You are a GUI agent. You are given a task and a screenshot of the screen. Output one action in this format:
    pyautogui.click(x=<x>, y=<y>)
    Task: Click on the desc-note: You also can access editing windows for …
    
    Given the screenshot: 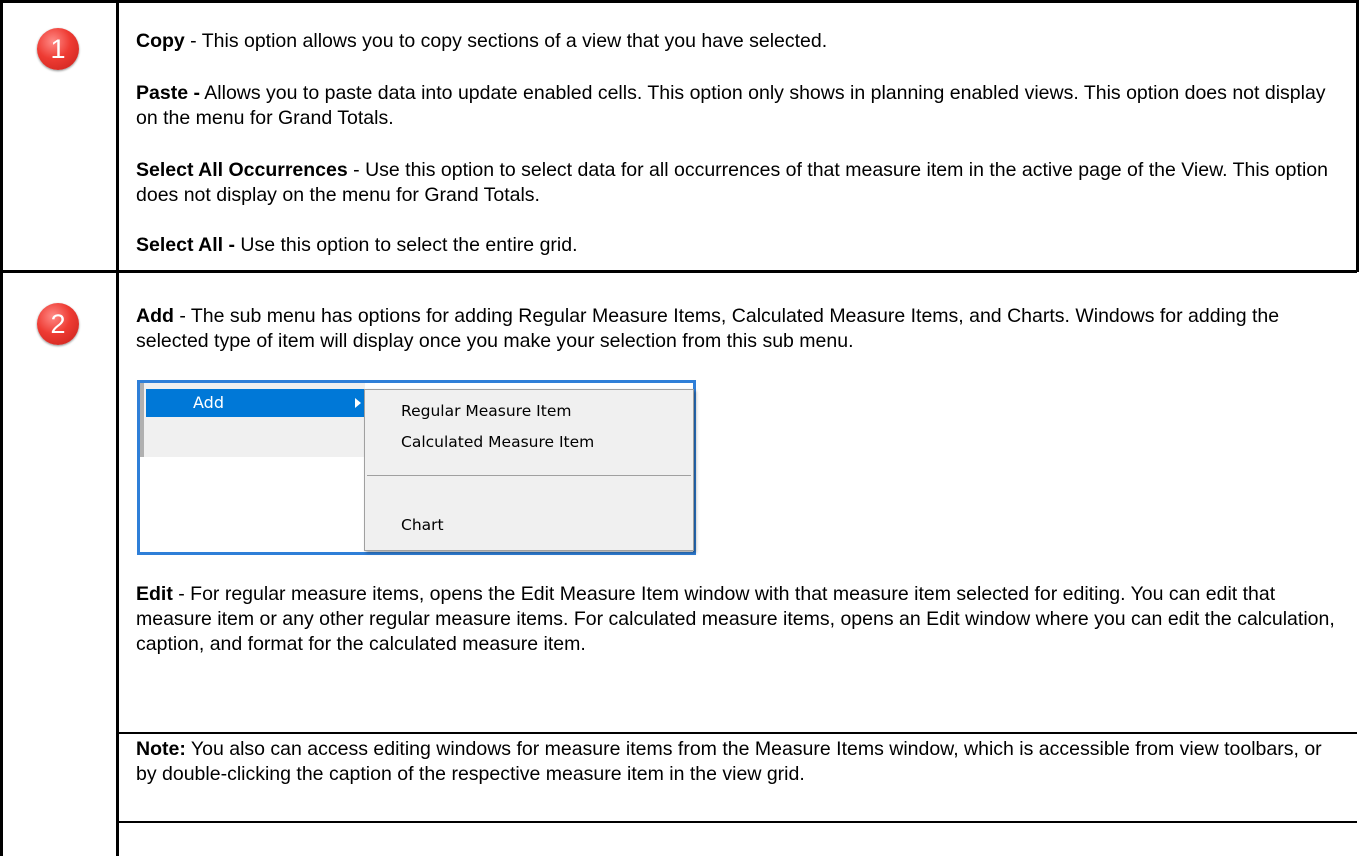 What is the action you would take?
    pyautogui.click(x=729, y=761)
    